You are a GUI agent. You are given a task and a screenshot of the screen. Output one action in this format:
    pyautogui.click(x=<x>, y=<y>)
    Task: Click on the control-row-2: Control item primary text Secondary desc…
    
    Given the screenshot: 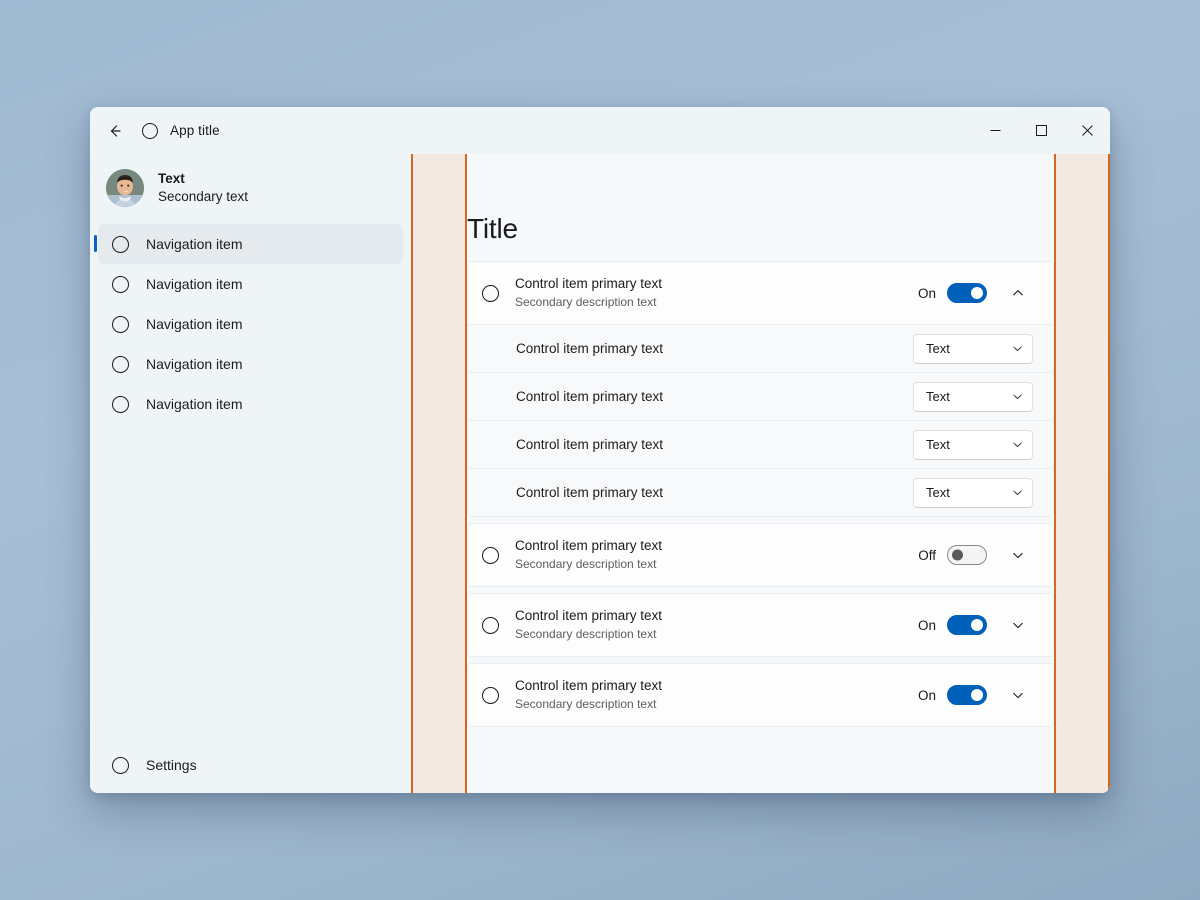 What is the action you would take?
    pyautogui.click(x=760, y=555)
    